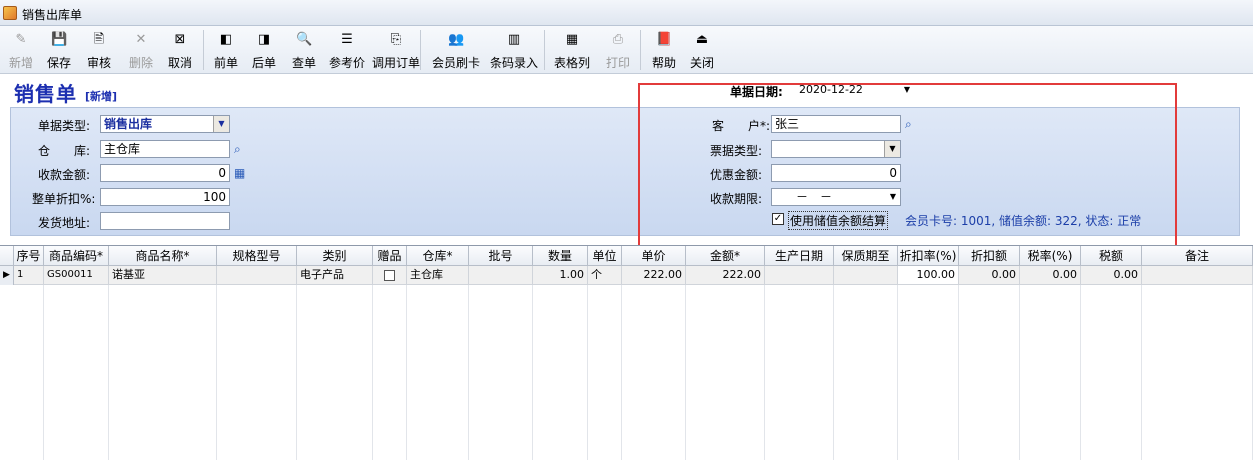 This screenshot has width=1253, height=460. Describe the element at coordinates (59, 50) in the screenshot. I see `toolbar-button: 💾 保存` at that location.